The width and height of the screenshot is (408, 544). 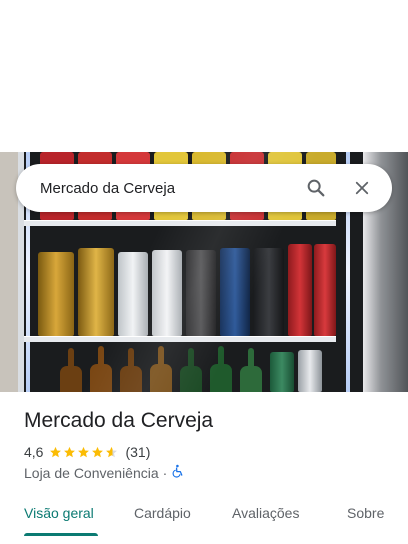 What do you see at coordinates (265, 513) in the screenshot?
I see `tab-reviews: Avaliações` at bounding box center [265, 513].